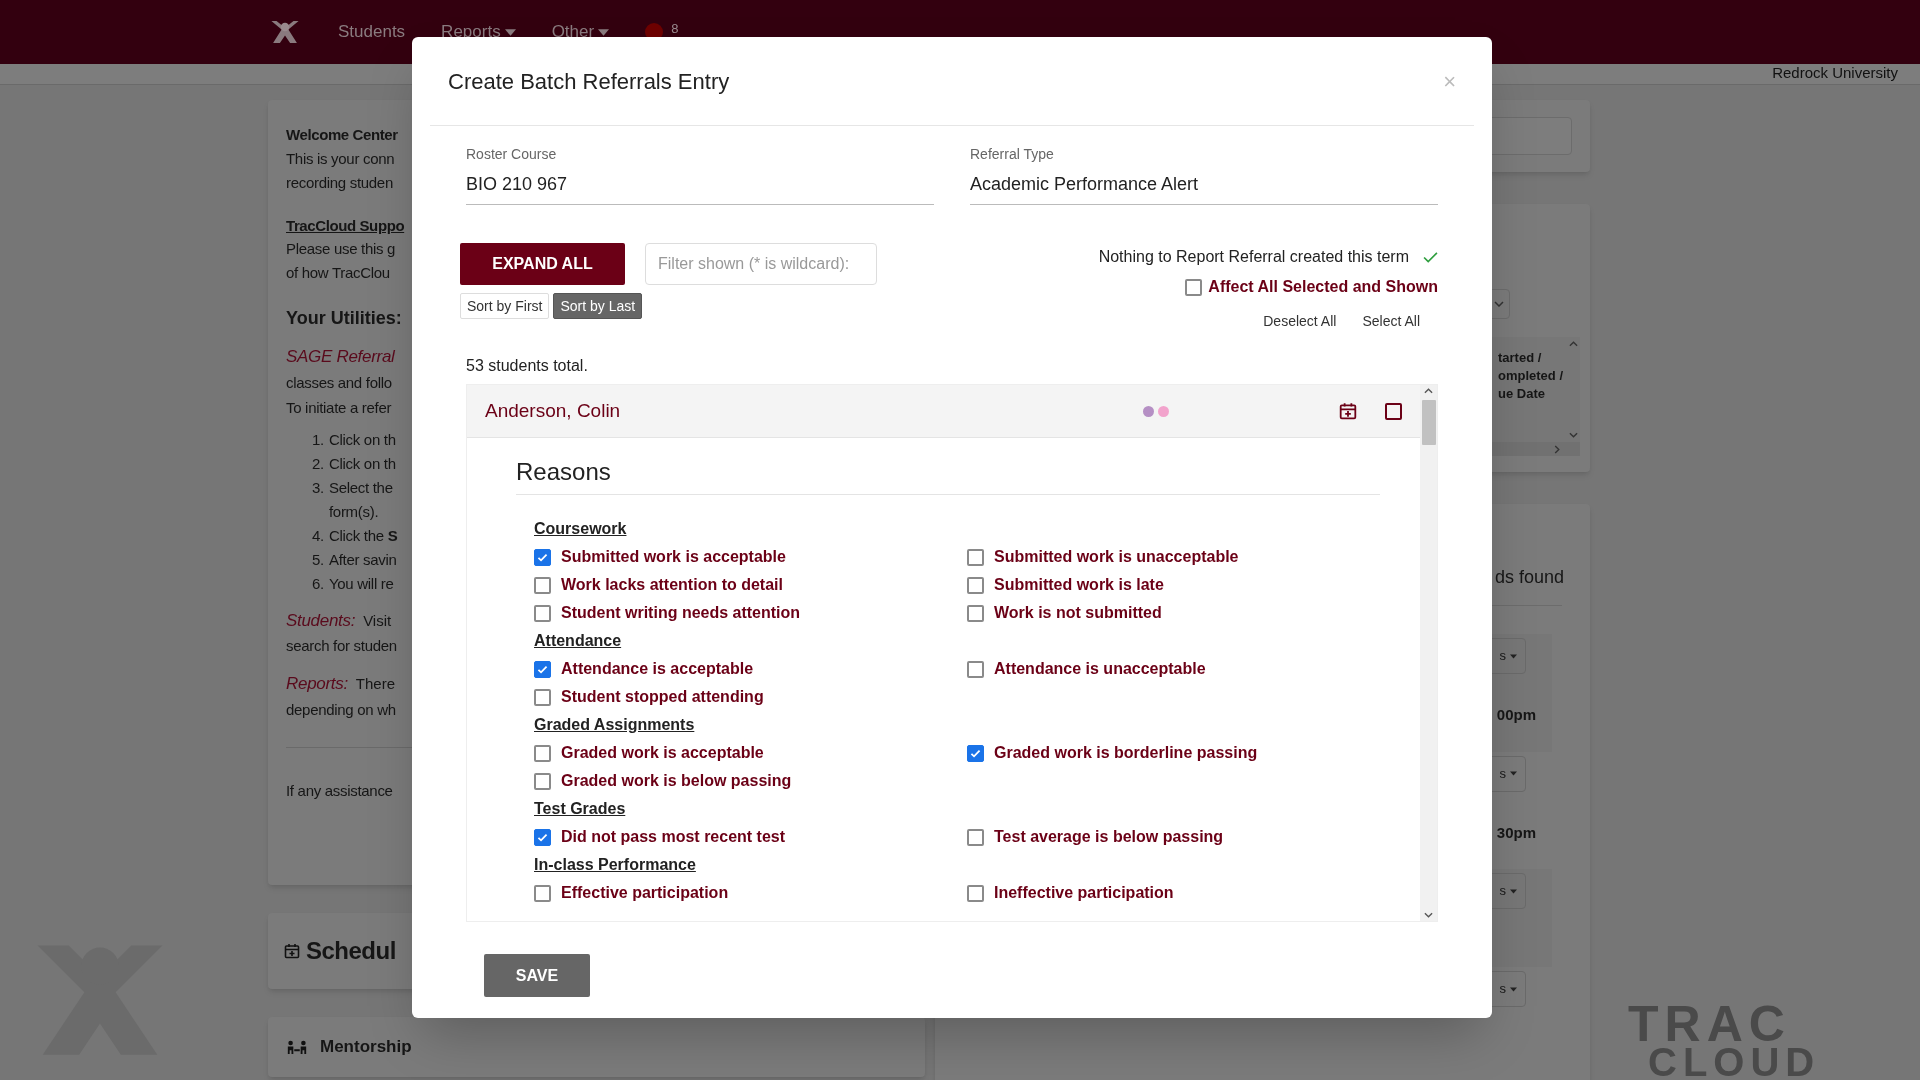 This screenshot has height=1080, width=1920. I want to click on paragraph: search for studen, so click(341, 646).